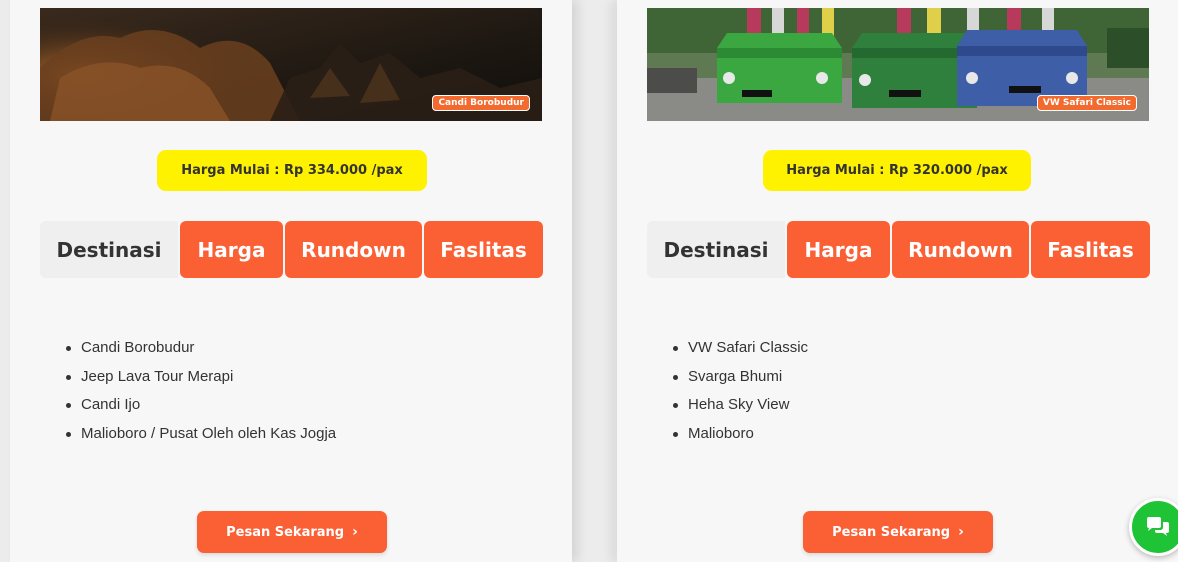  I want to click on list-item: VW Safari Classic, so click(738, 352).